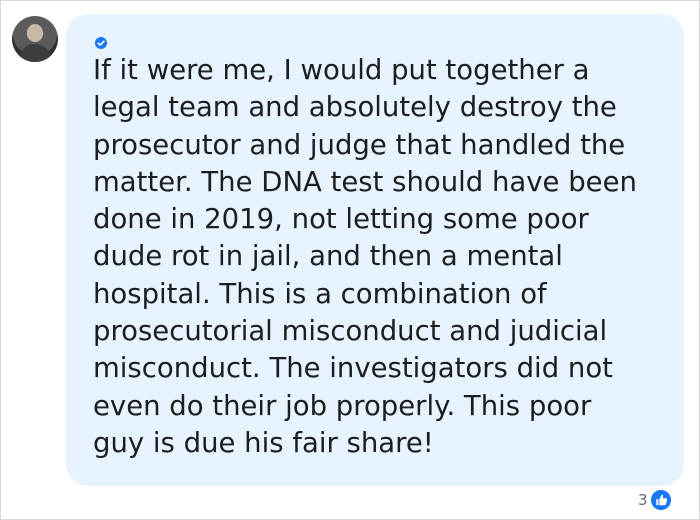  What do you see at coordinates (35, 33) in the screenshot?
I see `avatar-head-shape` at bounding box center [35, 33].